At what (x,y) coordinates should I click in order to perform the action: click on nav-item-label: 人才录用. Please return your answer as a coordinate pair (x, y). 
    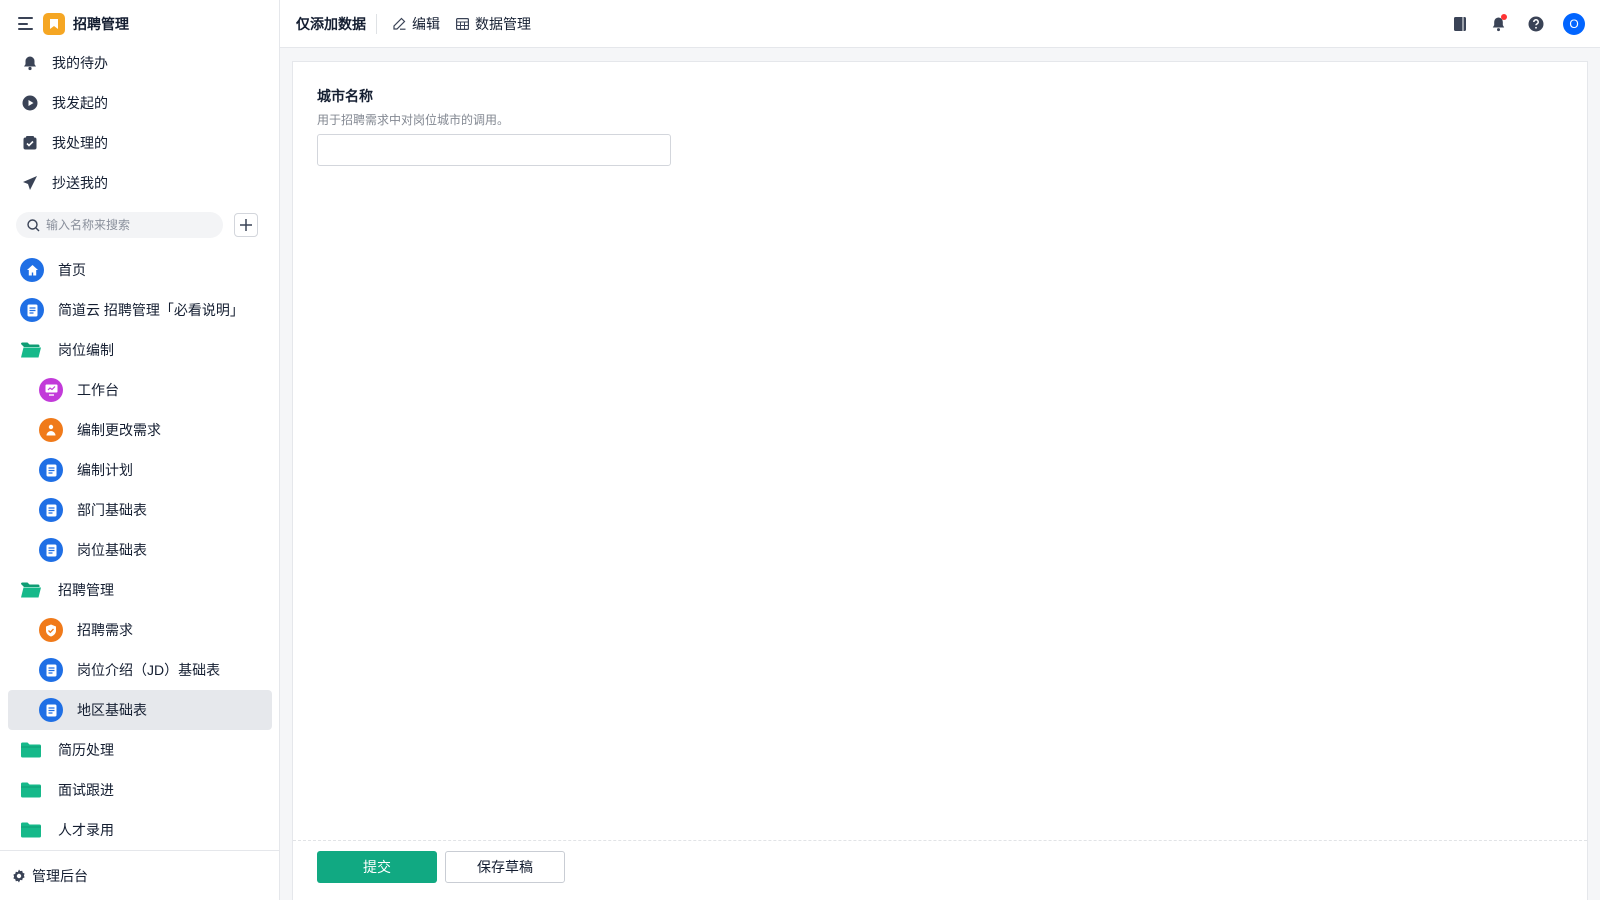
    Looking at the image, I should click on (86, 830).